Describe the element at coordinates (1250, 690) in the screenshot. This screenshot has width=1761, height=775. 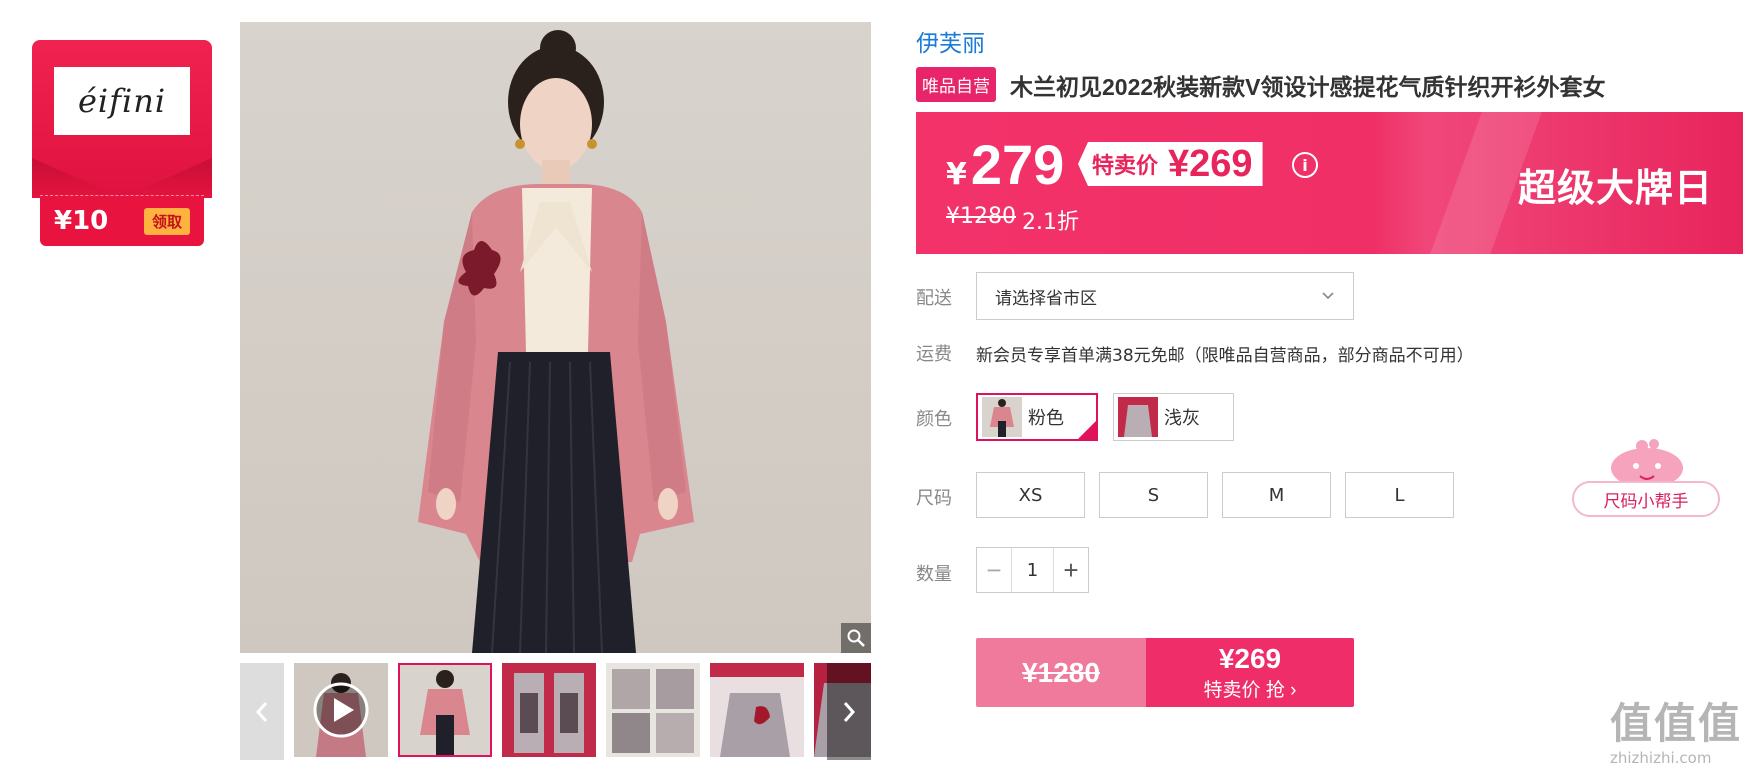
I see `buy-label: 特卖价 抢 ›` at that location.